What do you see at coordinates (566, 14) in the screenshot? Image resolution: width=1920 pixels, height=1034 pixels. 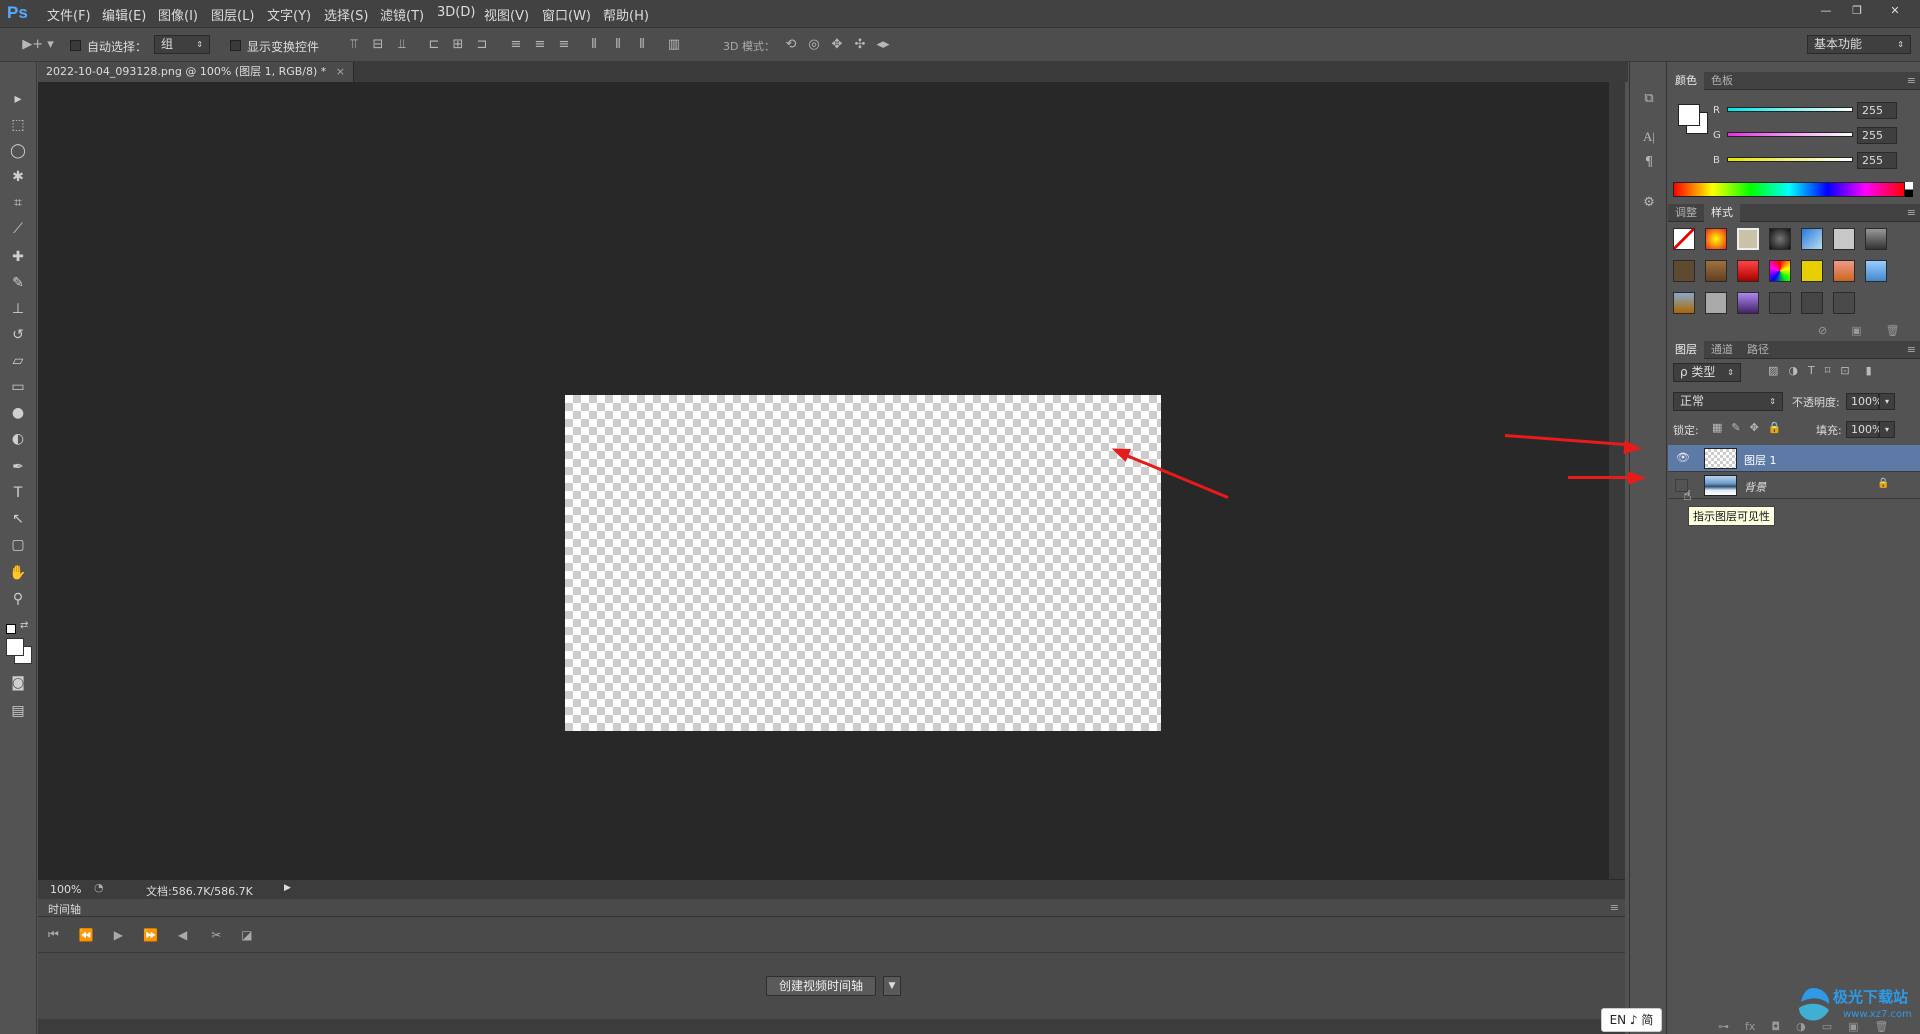 I see `menu-window: 窗口(W)` at bounding box center [566, 14].